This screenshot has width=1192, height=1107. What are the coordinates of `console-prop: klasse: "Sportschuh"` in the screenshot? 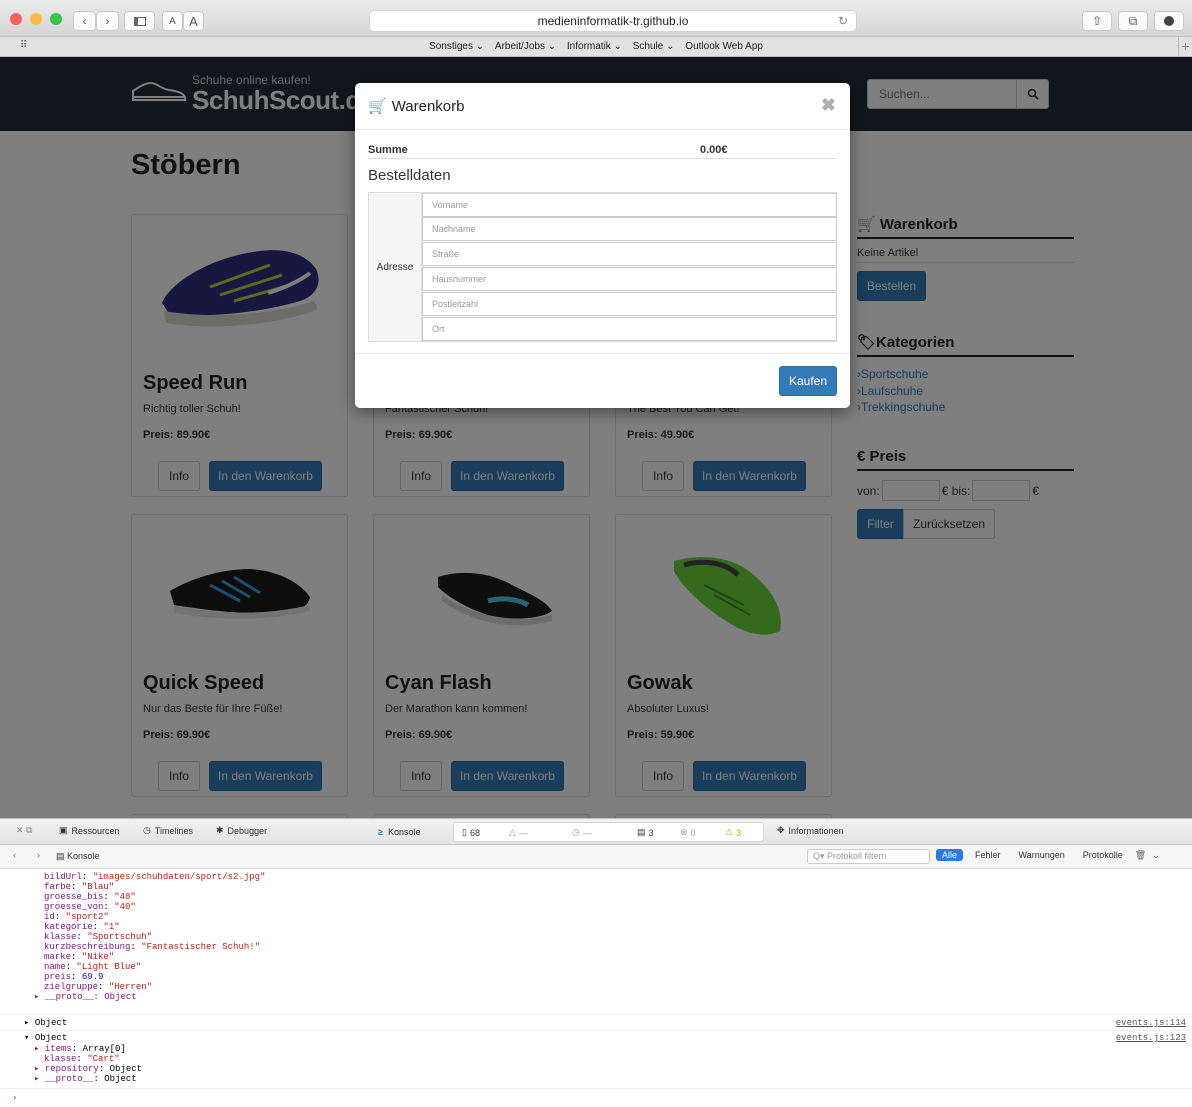 It's located at (98, 937).